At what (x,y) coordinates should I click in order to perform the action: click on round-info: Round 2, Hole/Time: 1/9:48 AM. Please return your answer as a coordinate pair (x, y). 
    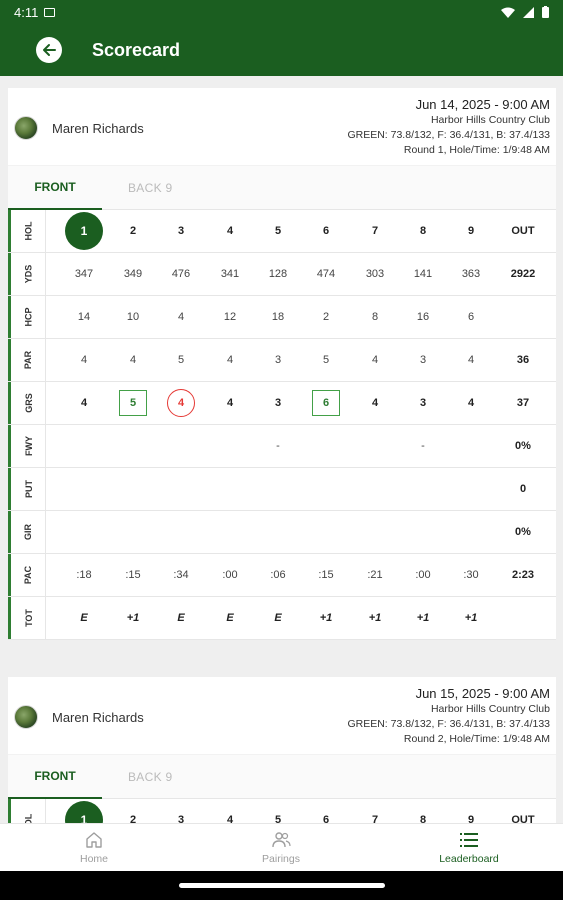
    Looking at the image, I should click on (476, 739).